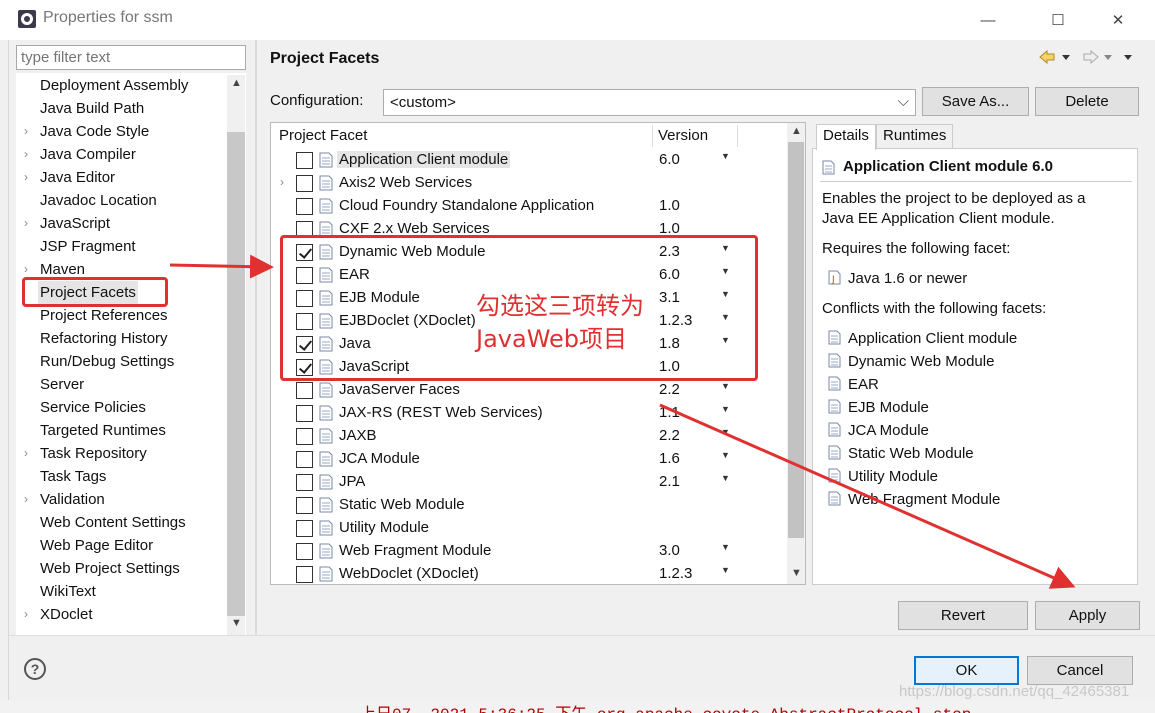 The height and width of the screenshot is (713, 1155). Describe the element at coordinates (1087, 101) in the screenshot. I see `delete-button: Delete` at that location.